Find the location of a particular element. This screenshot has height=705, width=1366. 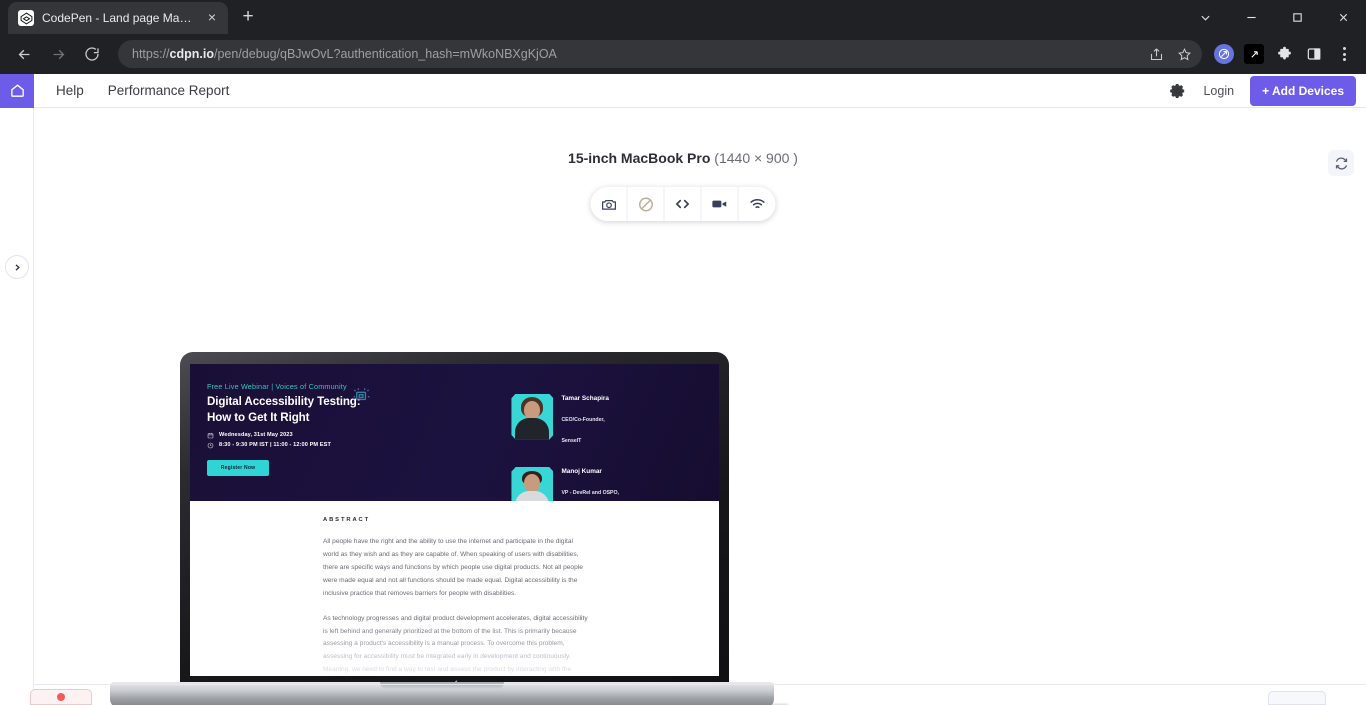

extension-lambdatest-dark-icon is located at coordinates (1254, 54).